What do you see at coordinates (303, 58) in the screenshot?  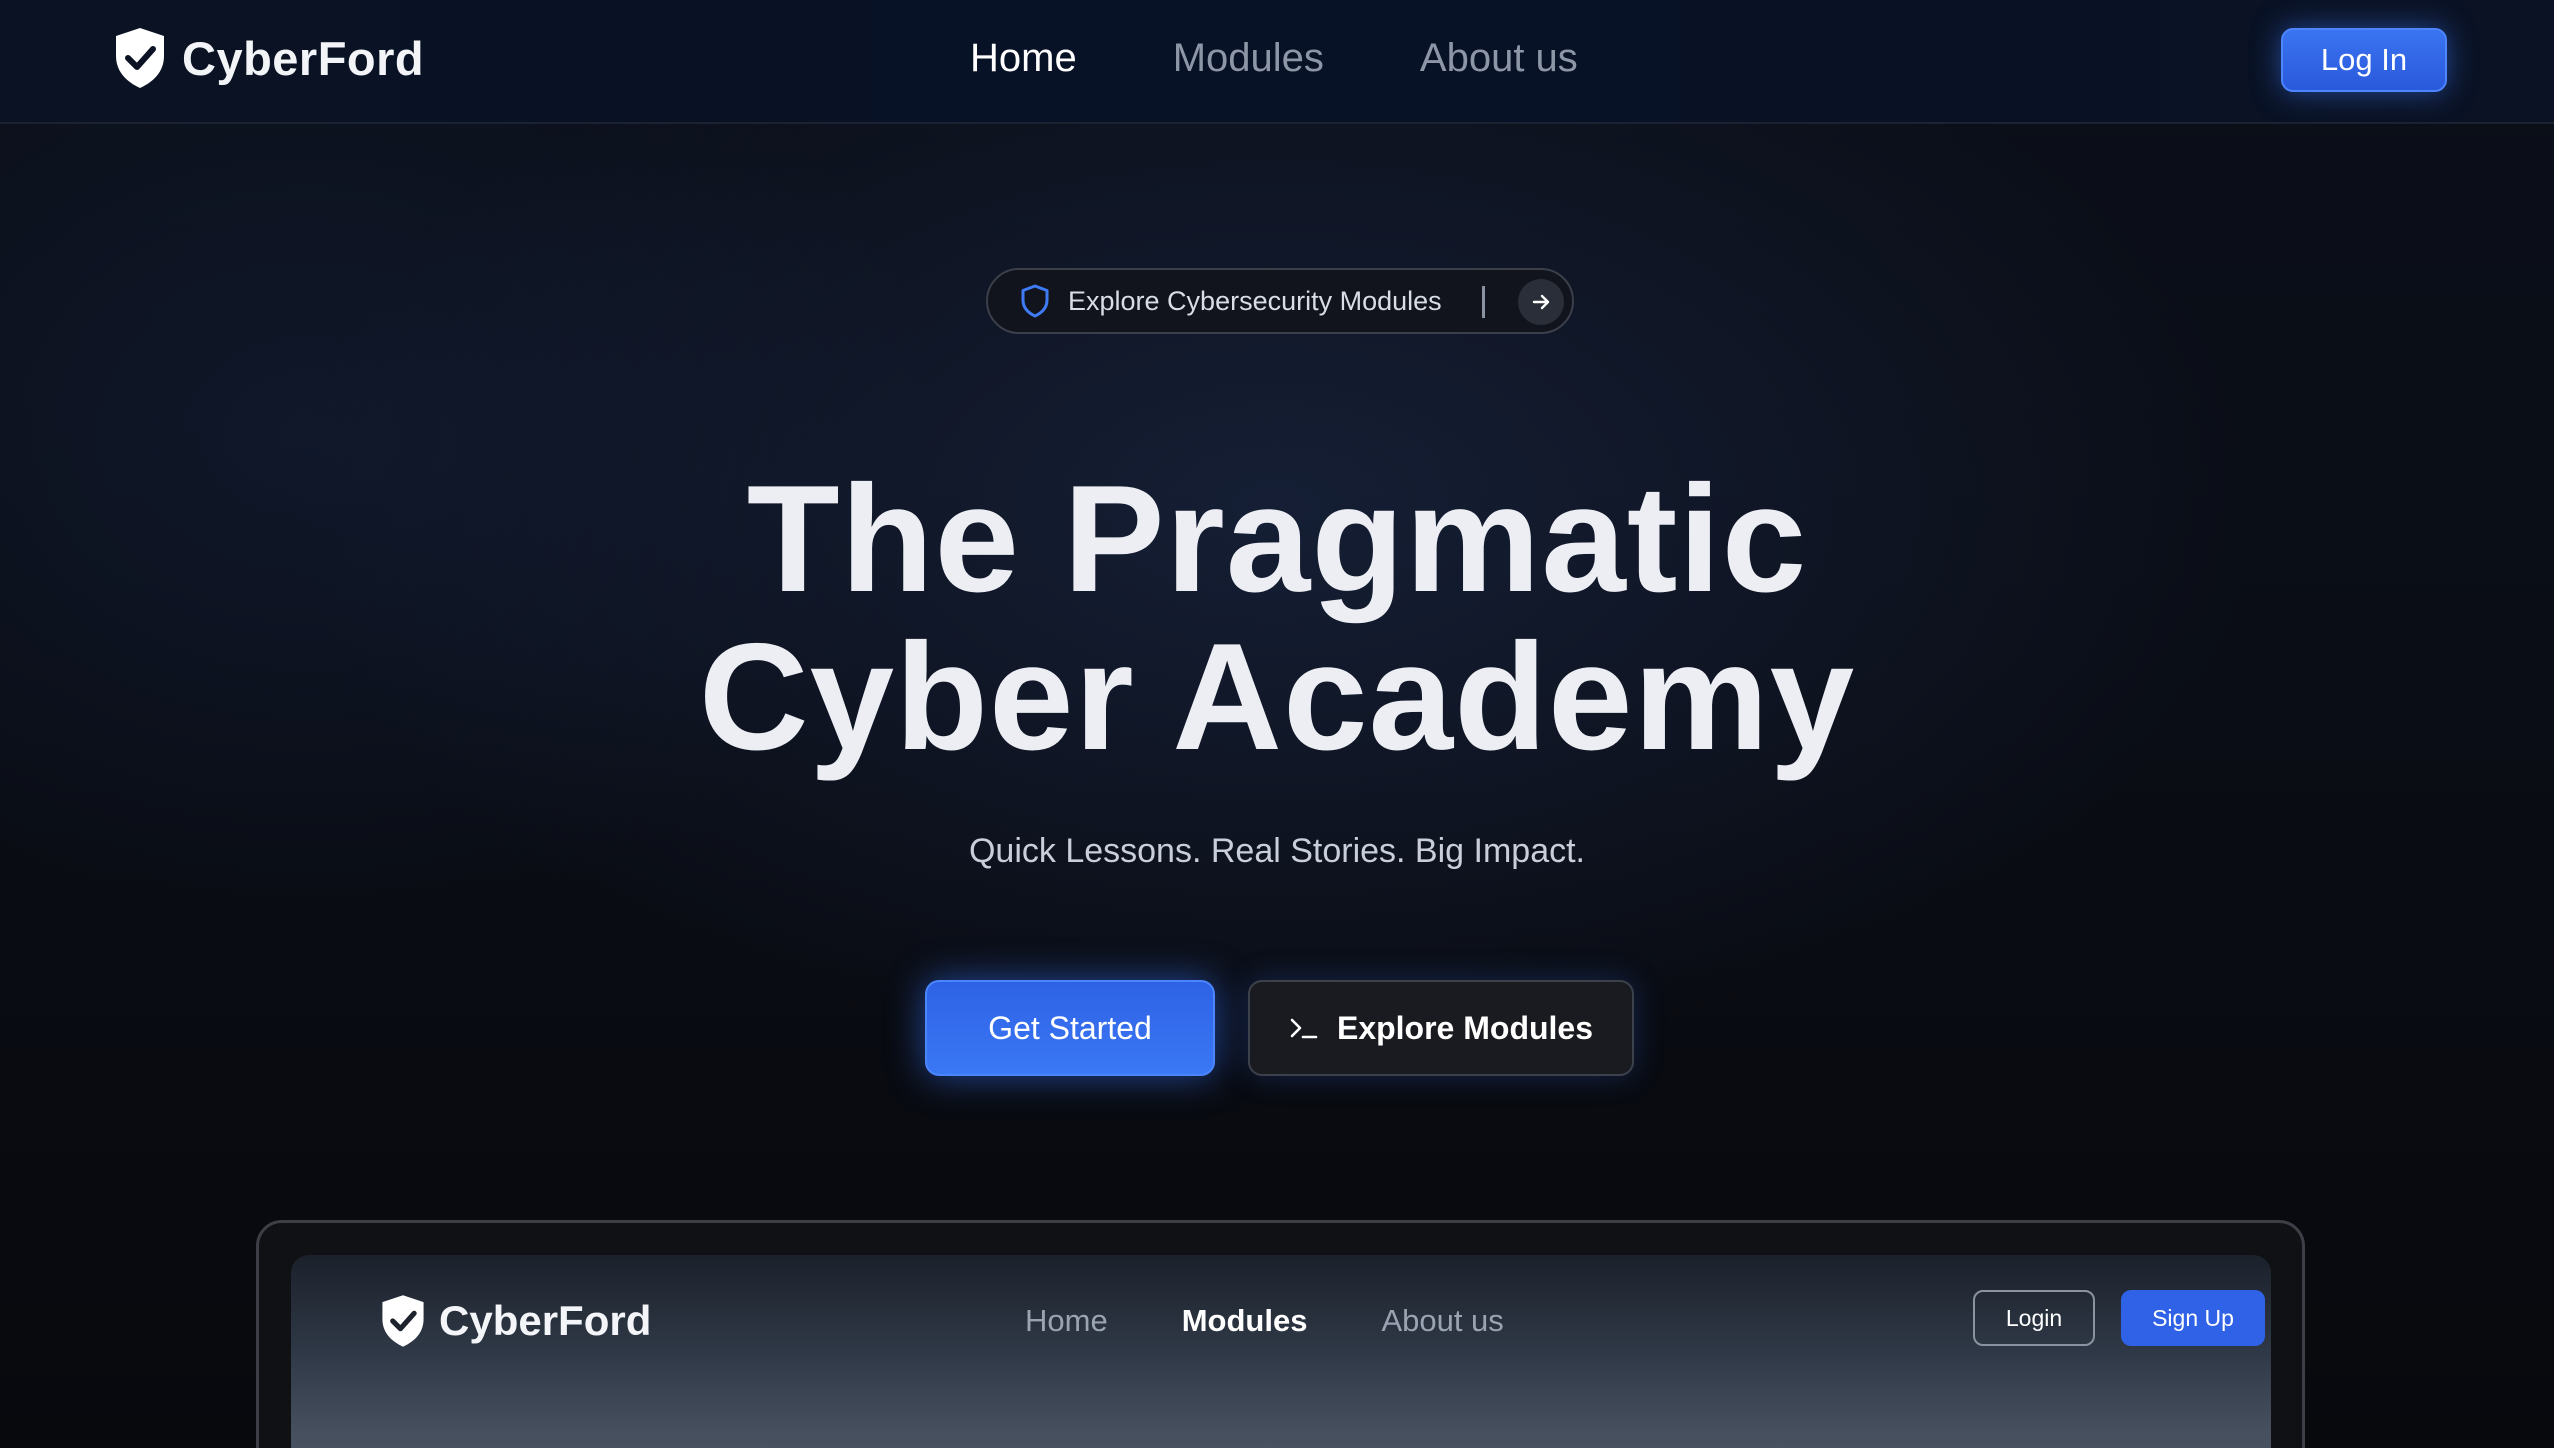 I see `brand-name: CyberFord` at bounding box center [303, 58].